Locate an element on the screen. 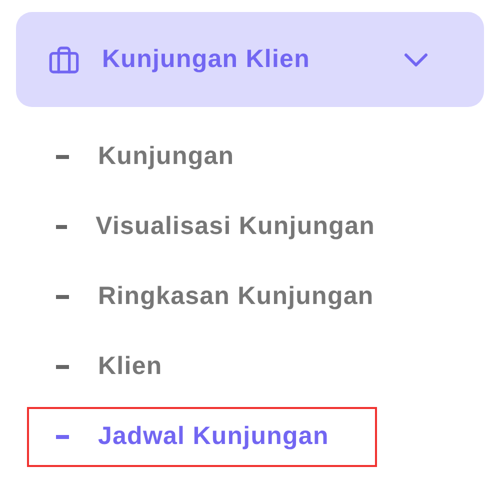 This screenshot has height=478, width=500. submenu-item: Jadwal Kunjungan is located at coordinates (202, 437).